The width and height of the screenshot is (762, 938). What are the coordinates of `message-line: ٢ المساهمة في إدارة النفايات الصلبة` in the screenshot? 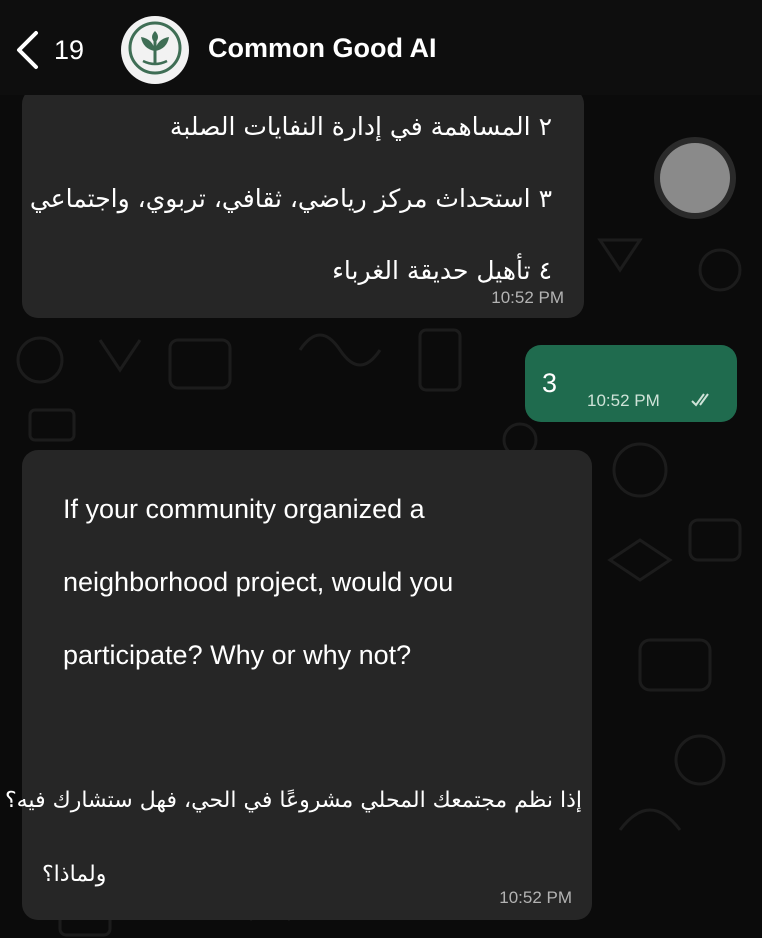 It's located at (360, 126).